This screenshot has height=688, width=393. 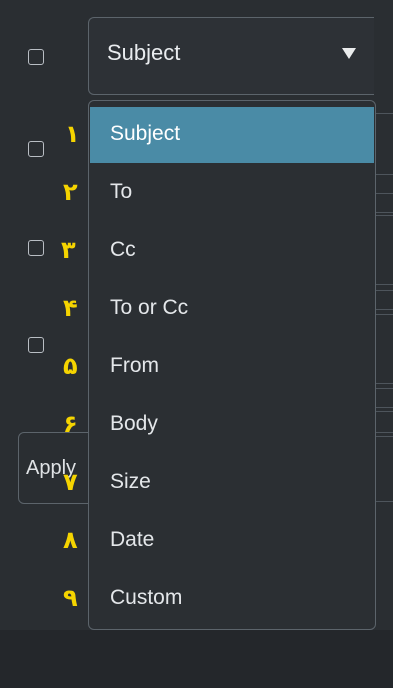 What do you see at coordinates (146, 597) in the screenshot?
I see `option-label: Custom` at bounding box center [146, 597].